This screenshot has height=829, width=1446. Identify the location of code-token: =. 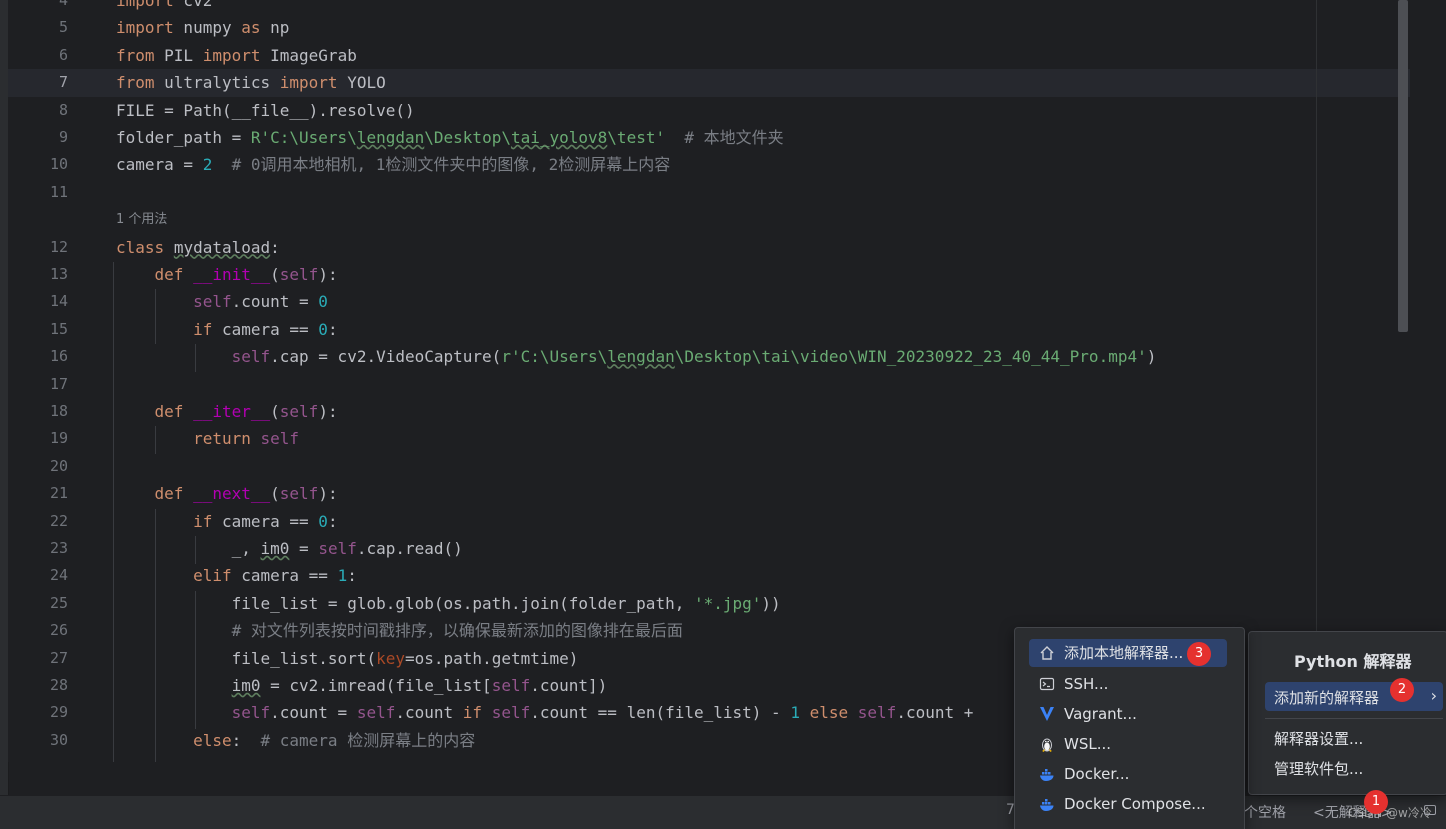
(304, 548).